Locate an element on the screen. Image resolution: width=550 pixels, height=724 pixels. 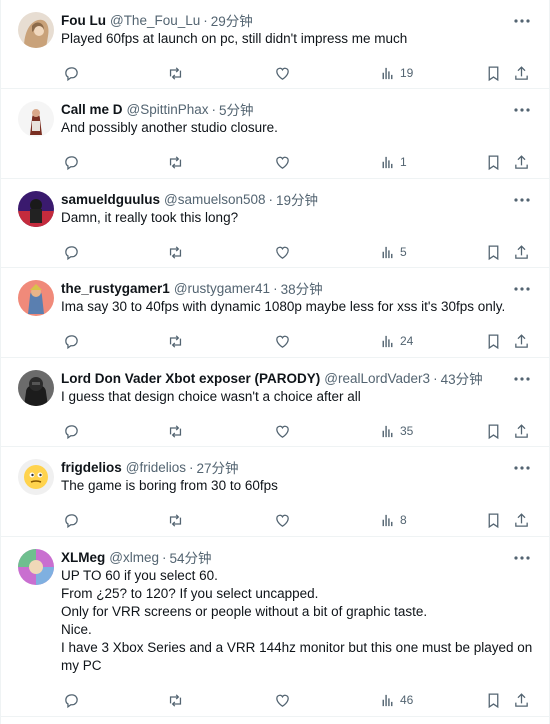
author-name: XLMeg is located at coordinates (83, 557).